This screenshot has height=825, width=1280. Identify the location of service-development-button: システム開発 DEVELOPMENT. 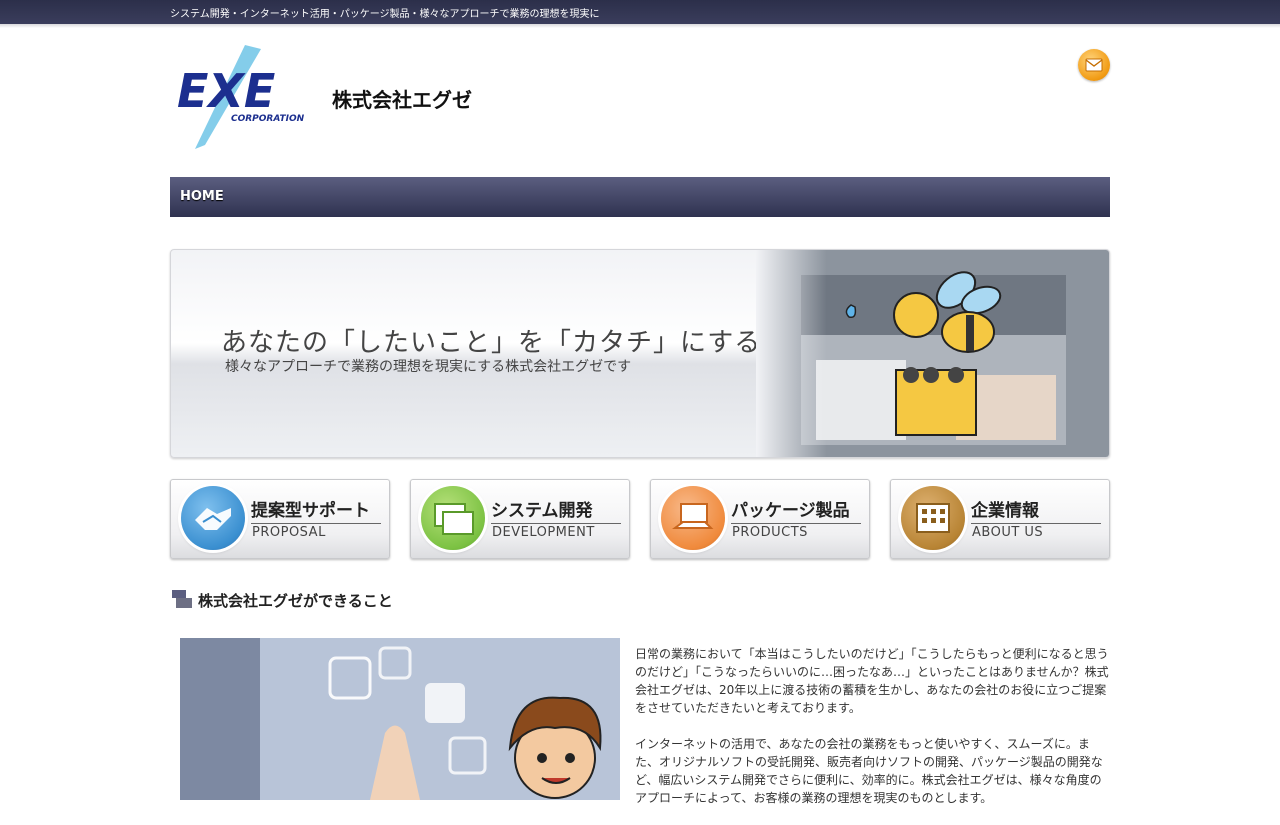
(520, 519).